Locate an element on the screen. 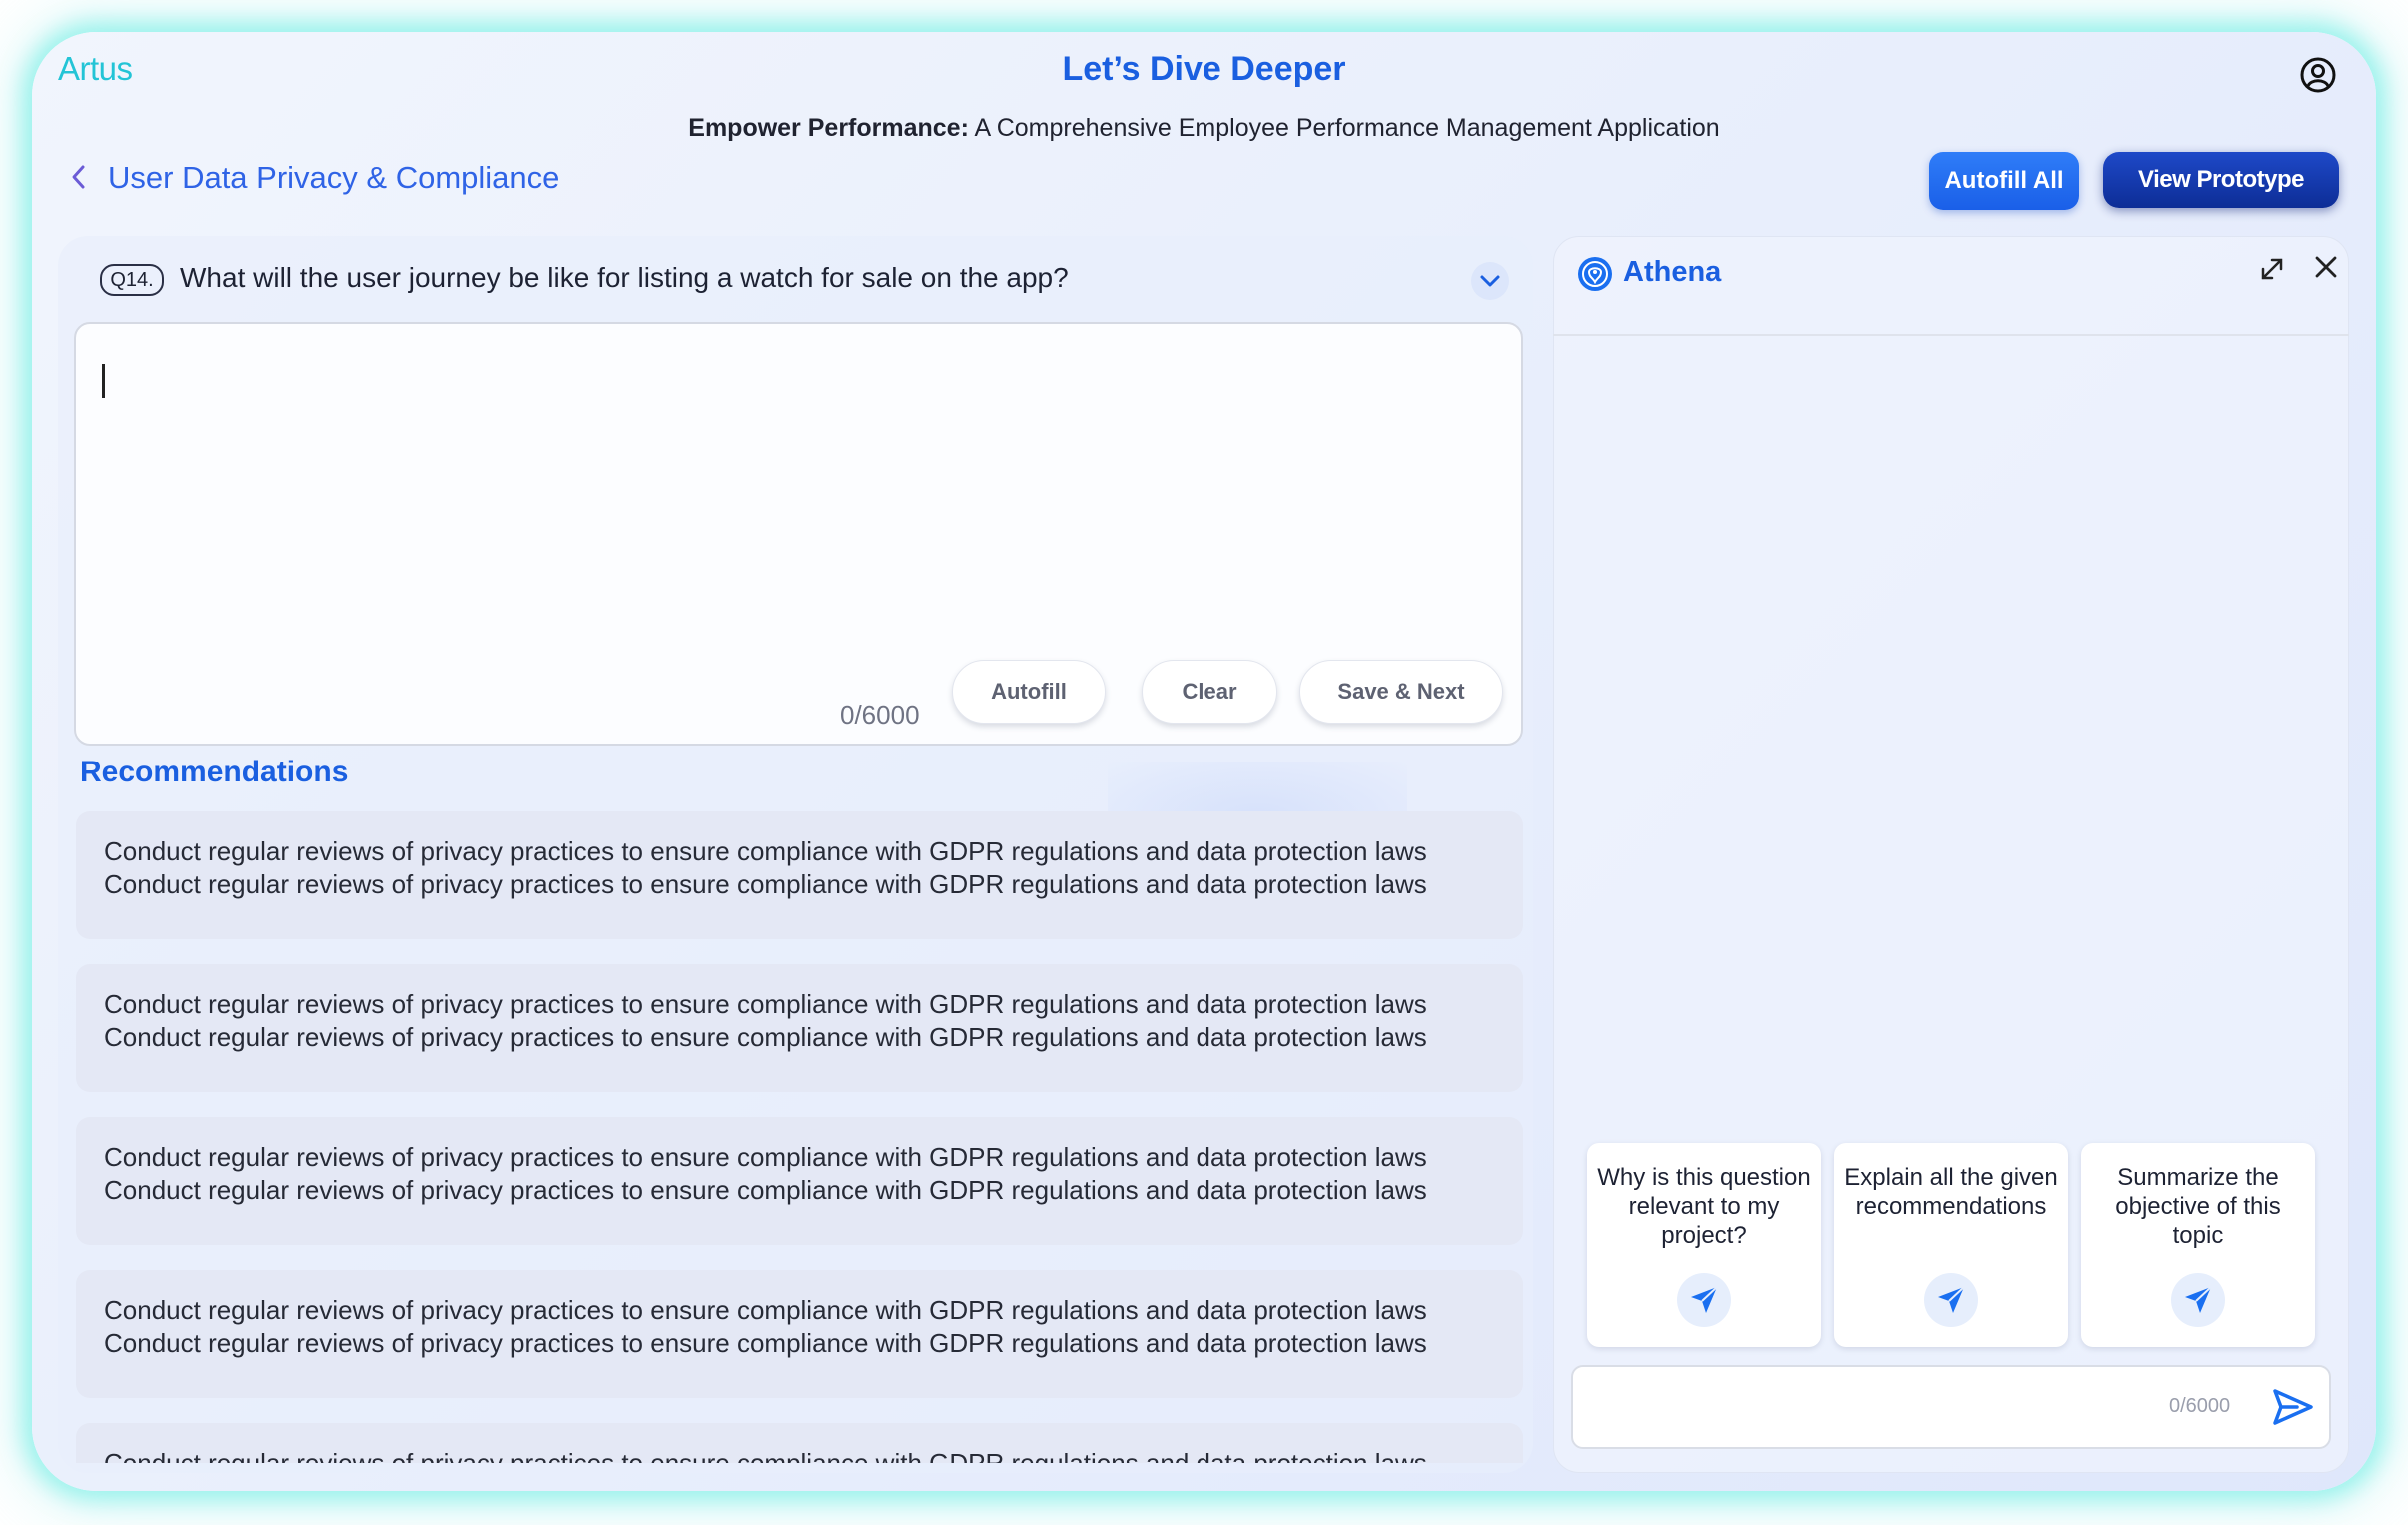 This screenshot has width=2408, height=1525. autofill-all-button: Autofill All is located at coordinates (2004, 181).